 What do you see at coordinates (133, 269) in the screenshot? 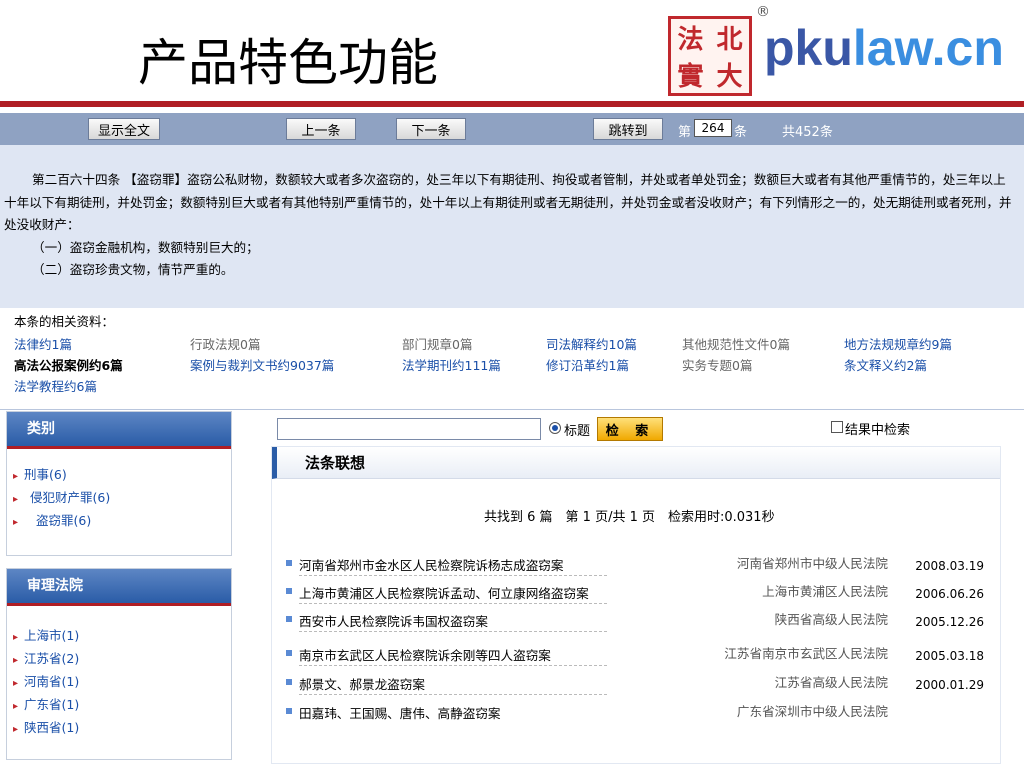
I see `article-item: （二）盗窃珍贵文物，情节严重的。` at bounding box center [133, 269].